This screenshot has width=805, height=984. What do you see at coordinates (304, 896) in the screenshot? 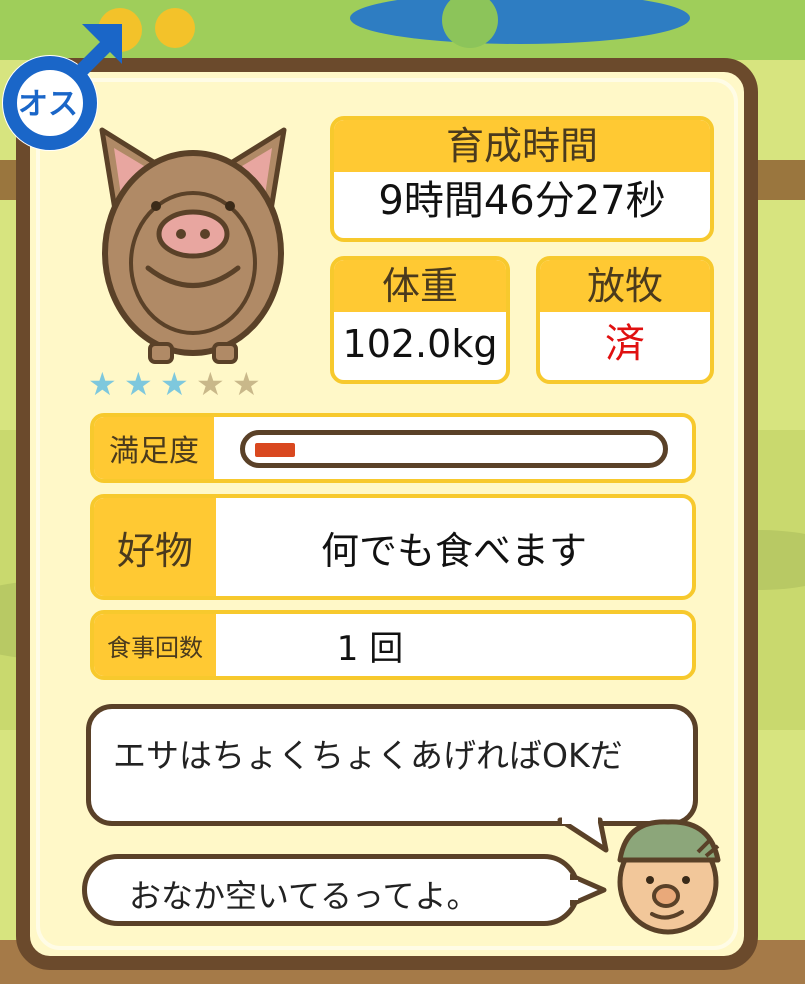
I see `pig-speech-text: おなか空いてるってよ。` at bounding box center [304, 896].